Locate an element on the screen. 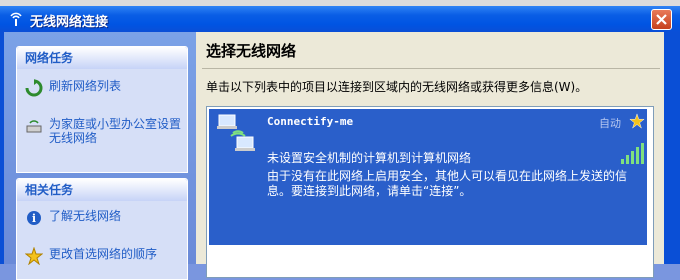 This screenshot has width=680, height=280. change-network-order-label: 更改首选网络的顺序 is located at coordinates (103, 254).